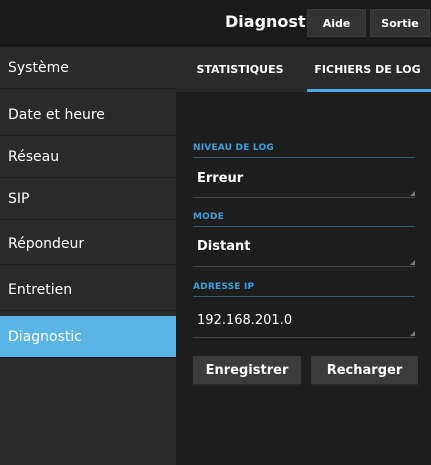 This screenshot has width=431, height=465. Describe the element at coordinates (304, 157) in the screenshot. I see `log-level-divider` at that location.